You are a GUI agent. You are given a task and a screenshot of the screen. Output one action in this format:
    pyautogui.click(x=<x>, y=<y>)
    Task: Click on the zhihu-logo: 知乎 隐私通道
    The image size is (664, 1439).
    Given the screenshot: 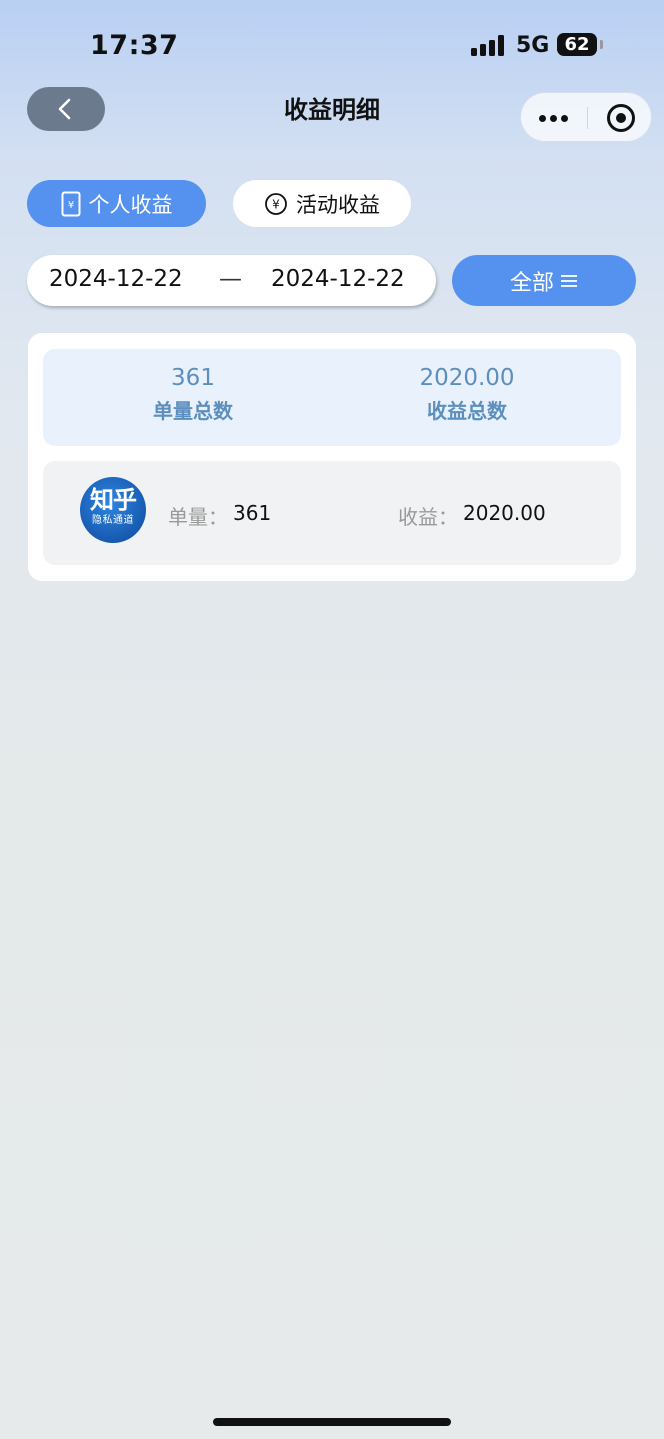 What is the action you would take?
    pyautogui.click(x=113, y=510)
    